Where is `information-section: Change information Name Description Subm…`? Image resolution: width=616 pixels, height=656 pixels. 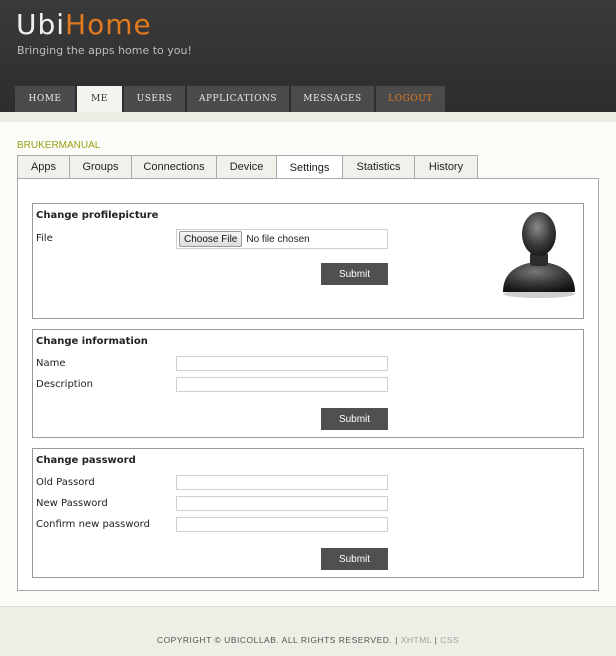
information-section: Change information Name Description Subm… is located at coordinates (308, 383).